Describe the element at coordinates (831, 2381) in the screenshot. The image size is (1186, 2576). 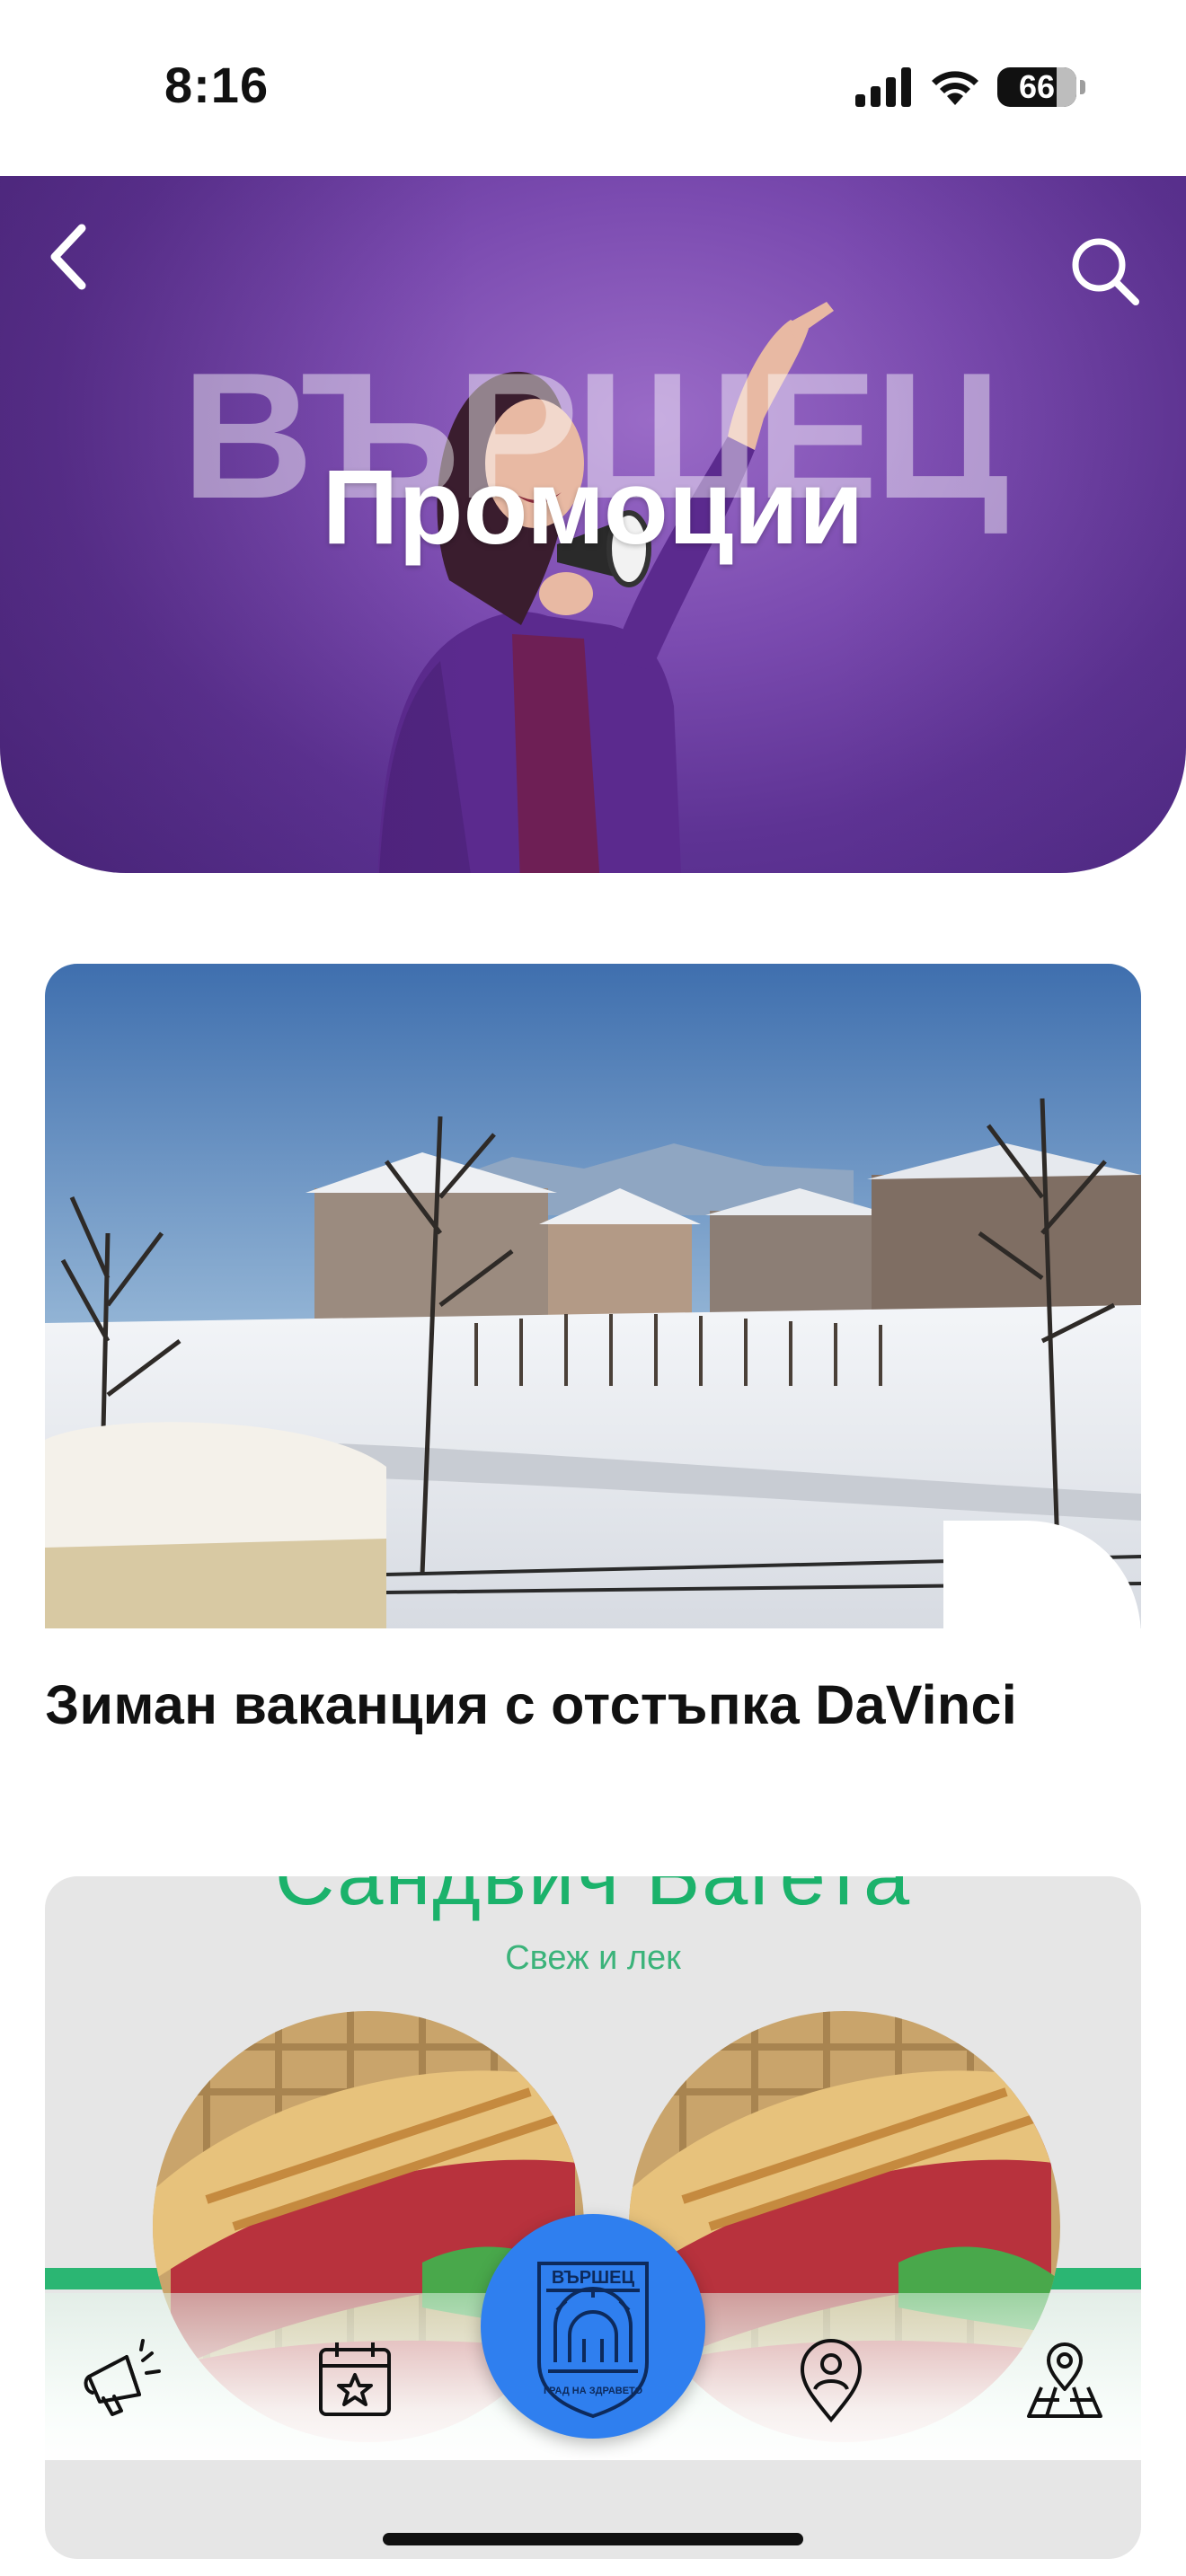
I see `user-pin-icon` at that location.